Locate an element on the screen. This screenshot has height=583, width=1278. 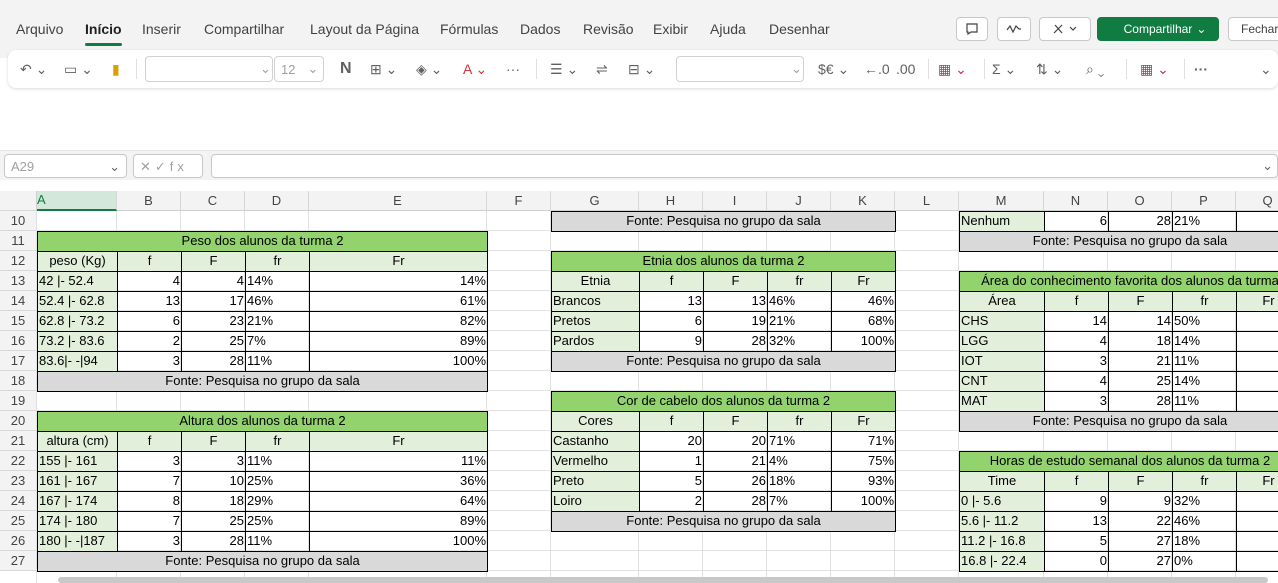
horas-cell: 9 is located at coordinates (1257, 561).